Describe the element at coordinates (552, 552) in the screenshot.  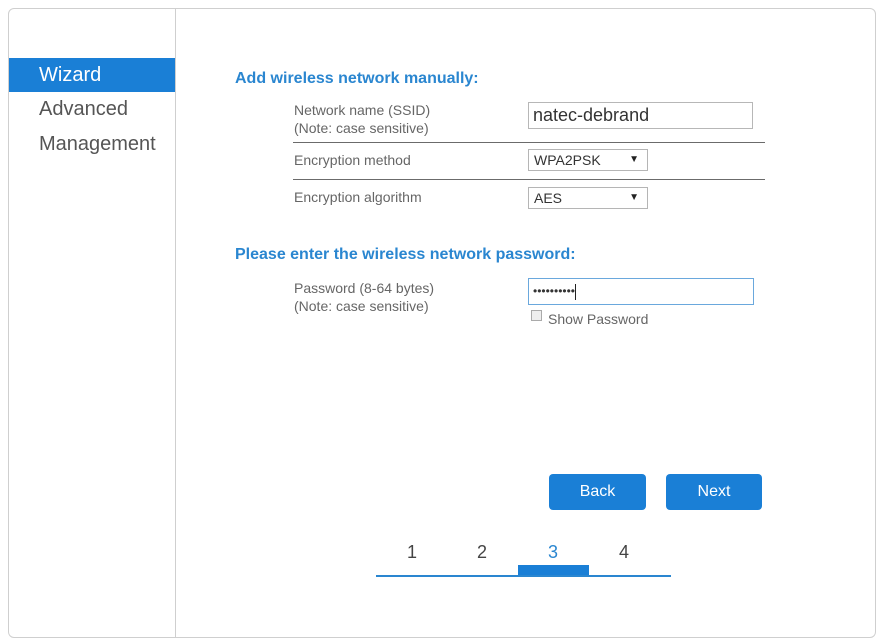
I see `step-3: 3` at that location.